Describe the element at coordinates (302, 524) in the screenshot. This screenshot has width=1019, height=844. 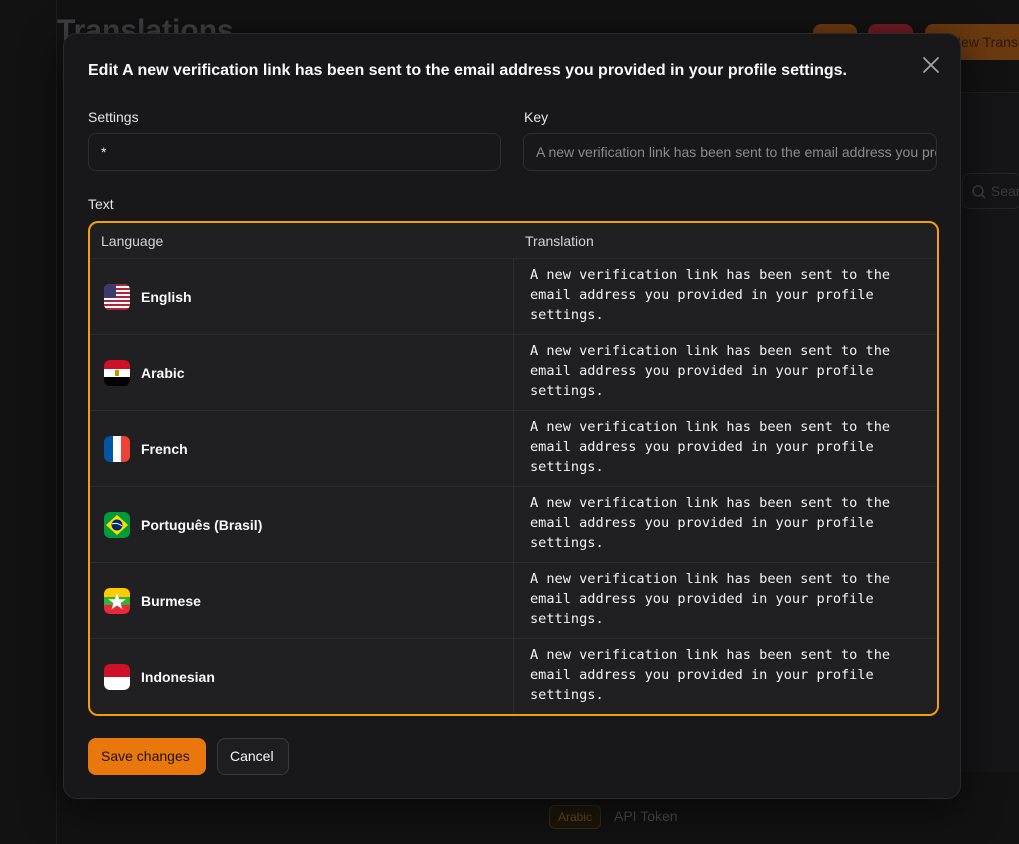
I see `language-cell: Português (Brasil)` at that location.